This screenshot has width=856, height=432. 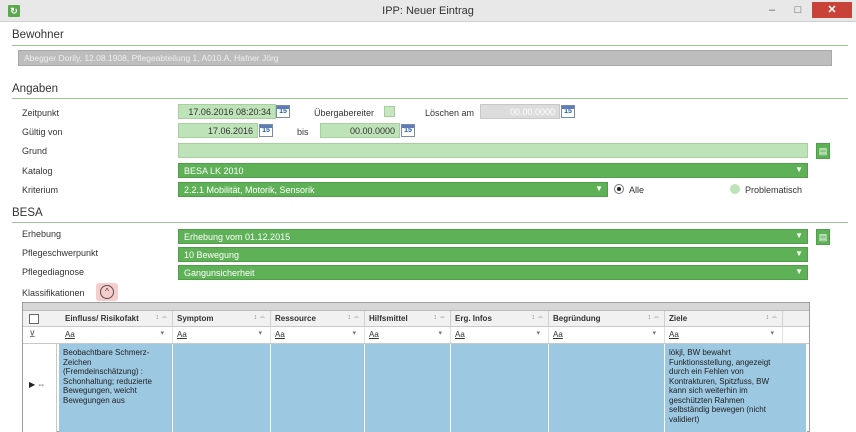 I want to click on chevron-up-icon: ^, so click(x=107, y=292).